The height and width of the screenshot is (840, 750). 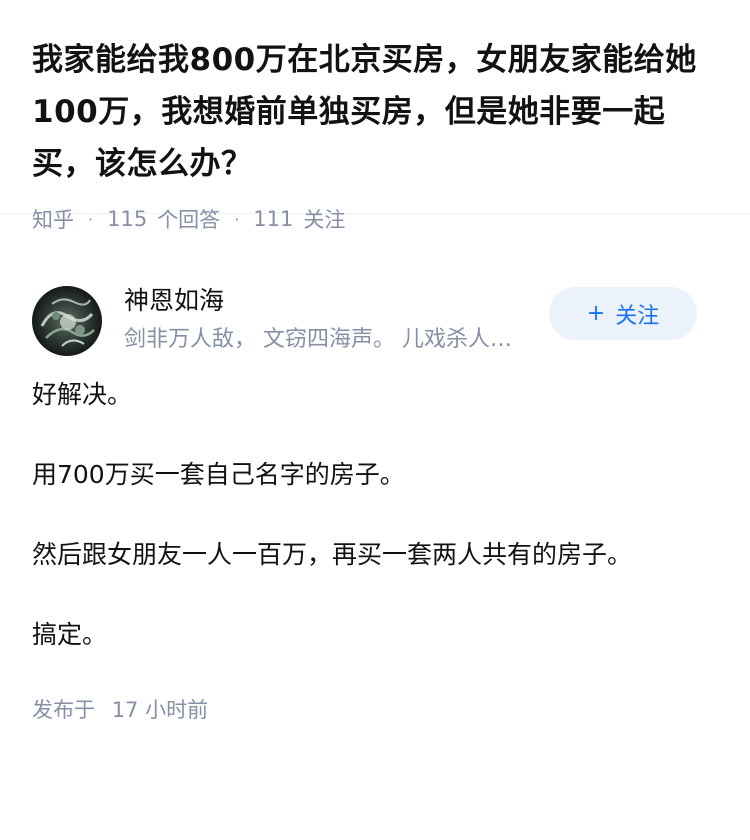 What do you see at coordinates (188, 219) in the screenshot?
I see `answers-label: 个回答` at bounding box center [188, 219].